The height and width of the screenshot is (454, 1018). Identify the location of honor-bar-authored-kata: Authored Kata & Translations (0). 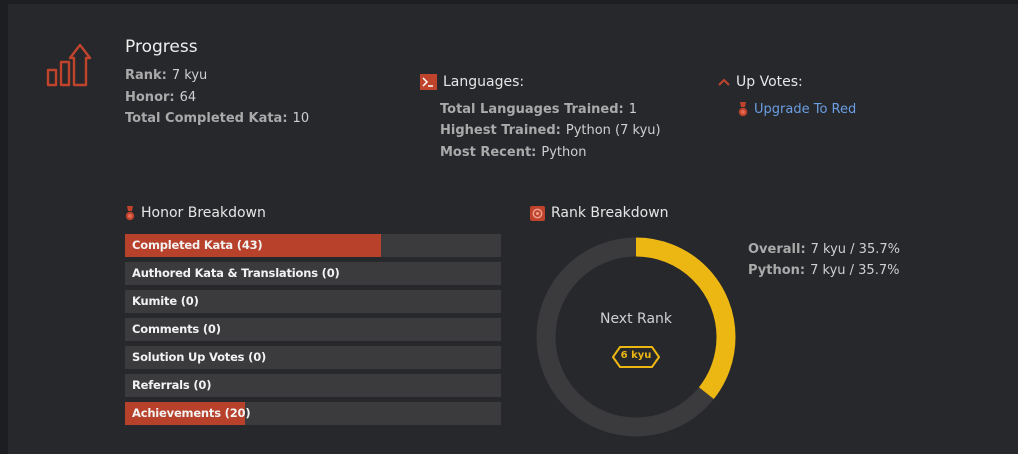
(313, 273).